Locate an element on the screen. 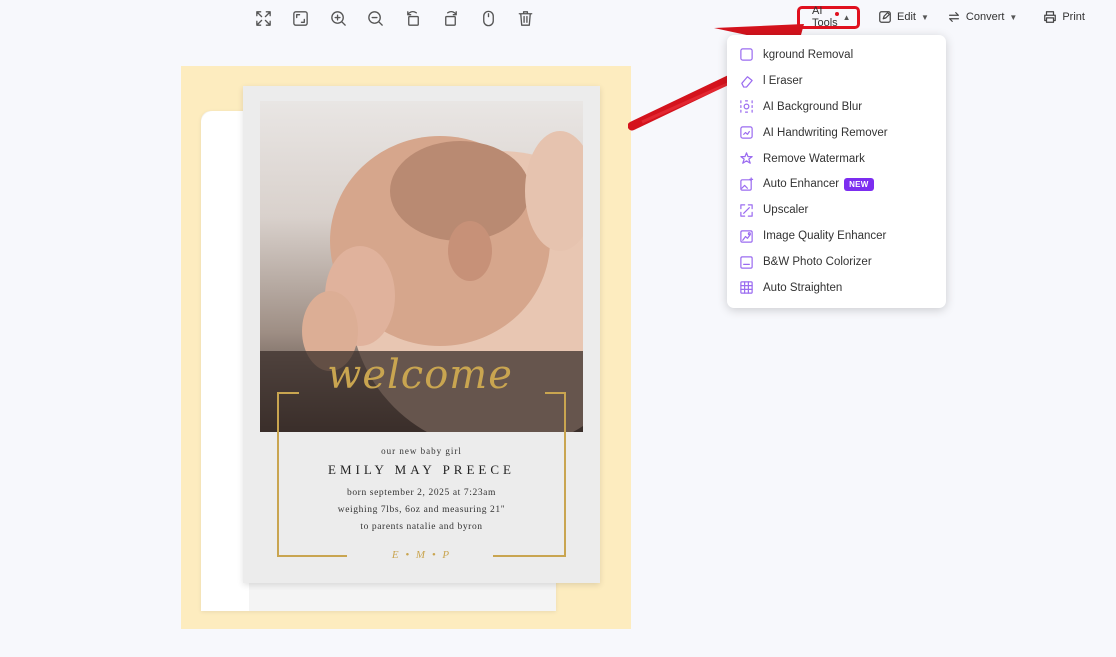  card-subtitle: our new baby girl is located at coordinates (421, 451).